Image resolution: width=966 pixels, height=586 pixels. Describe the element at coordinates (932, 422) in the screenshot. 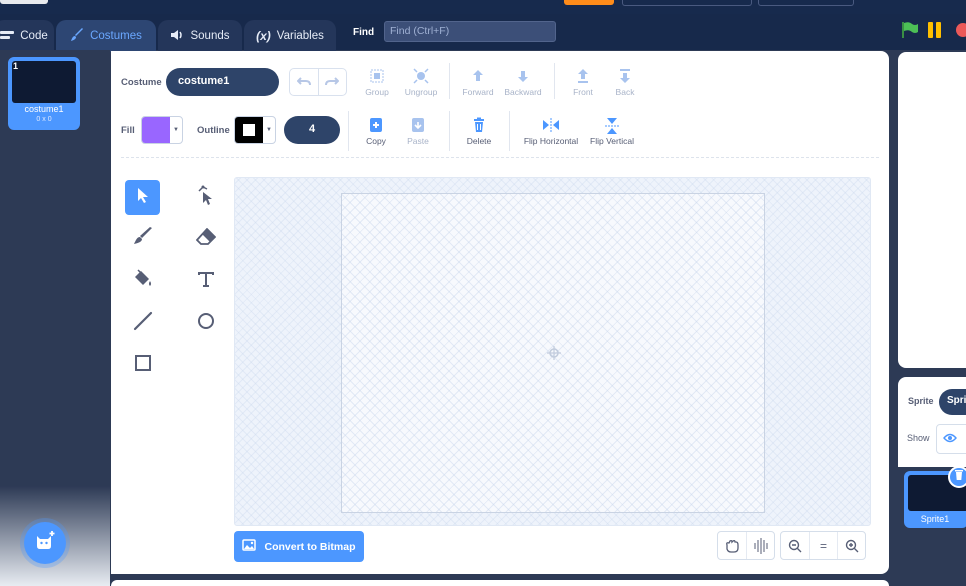

I see `sprite-info-panel: Sprite Sprite1 Show` at that location.